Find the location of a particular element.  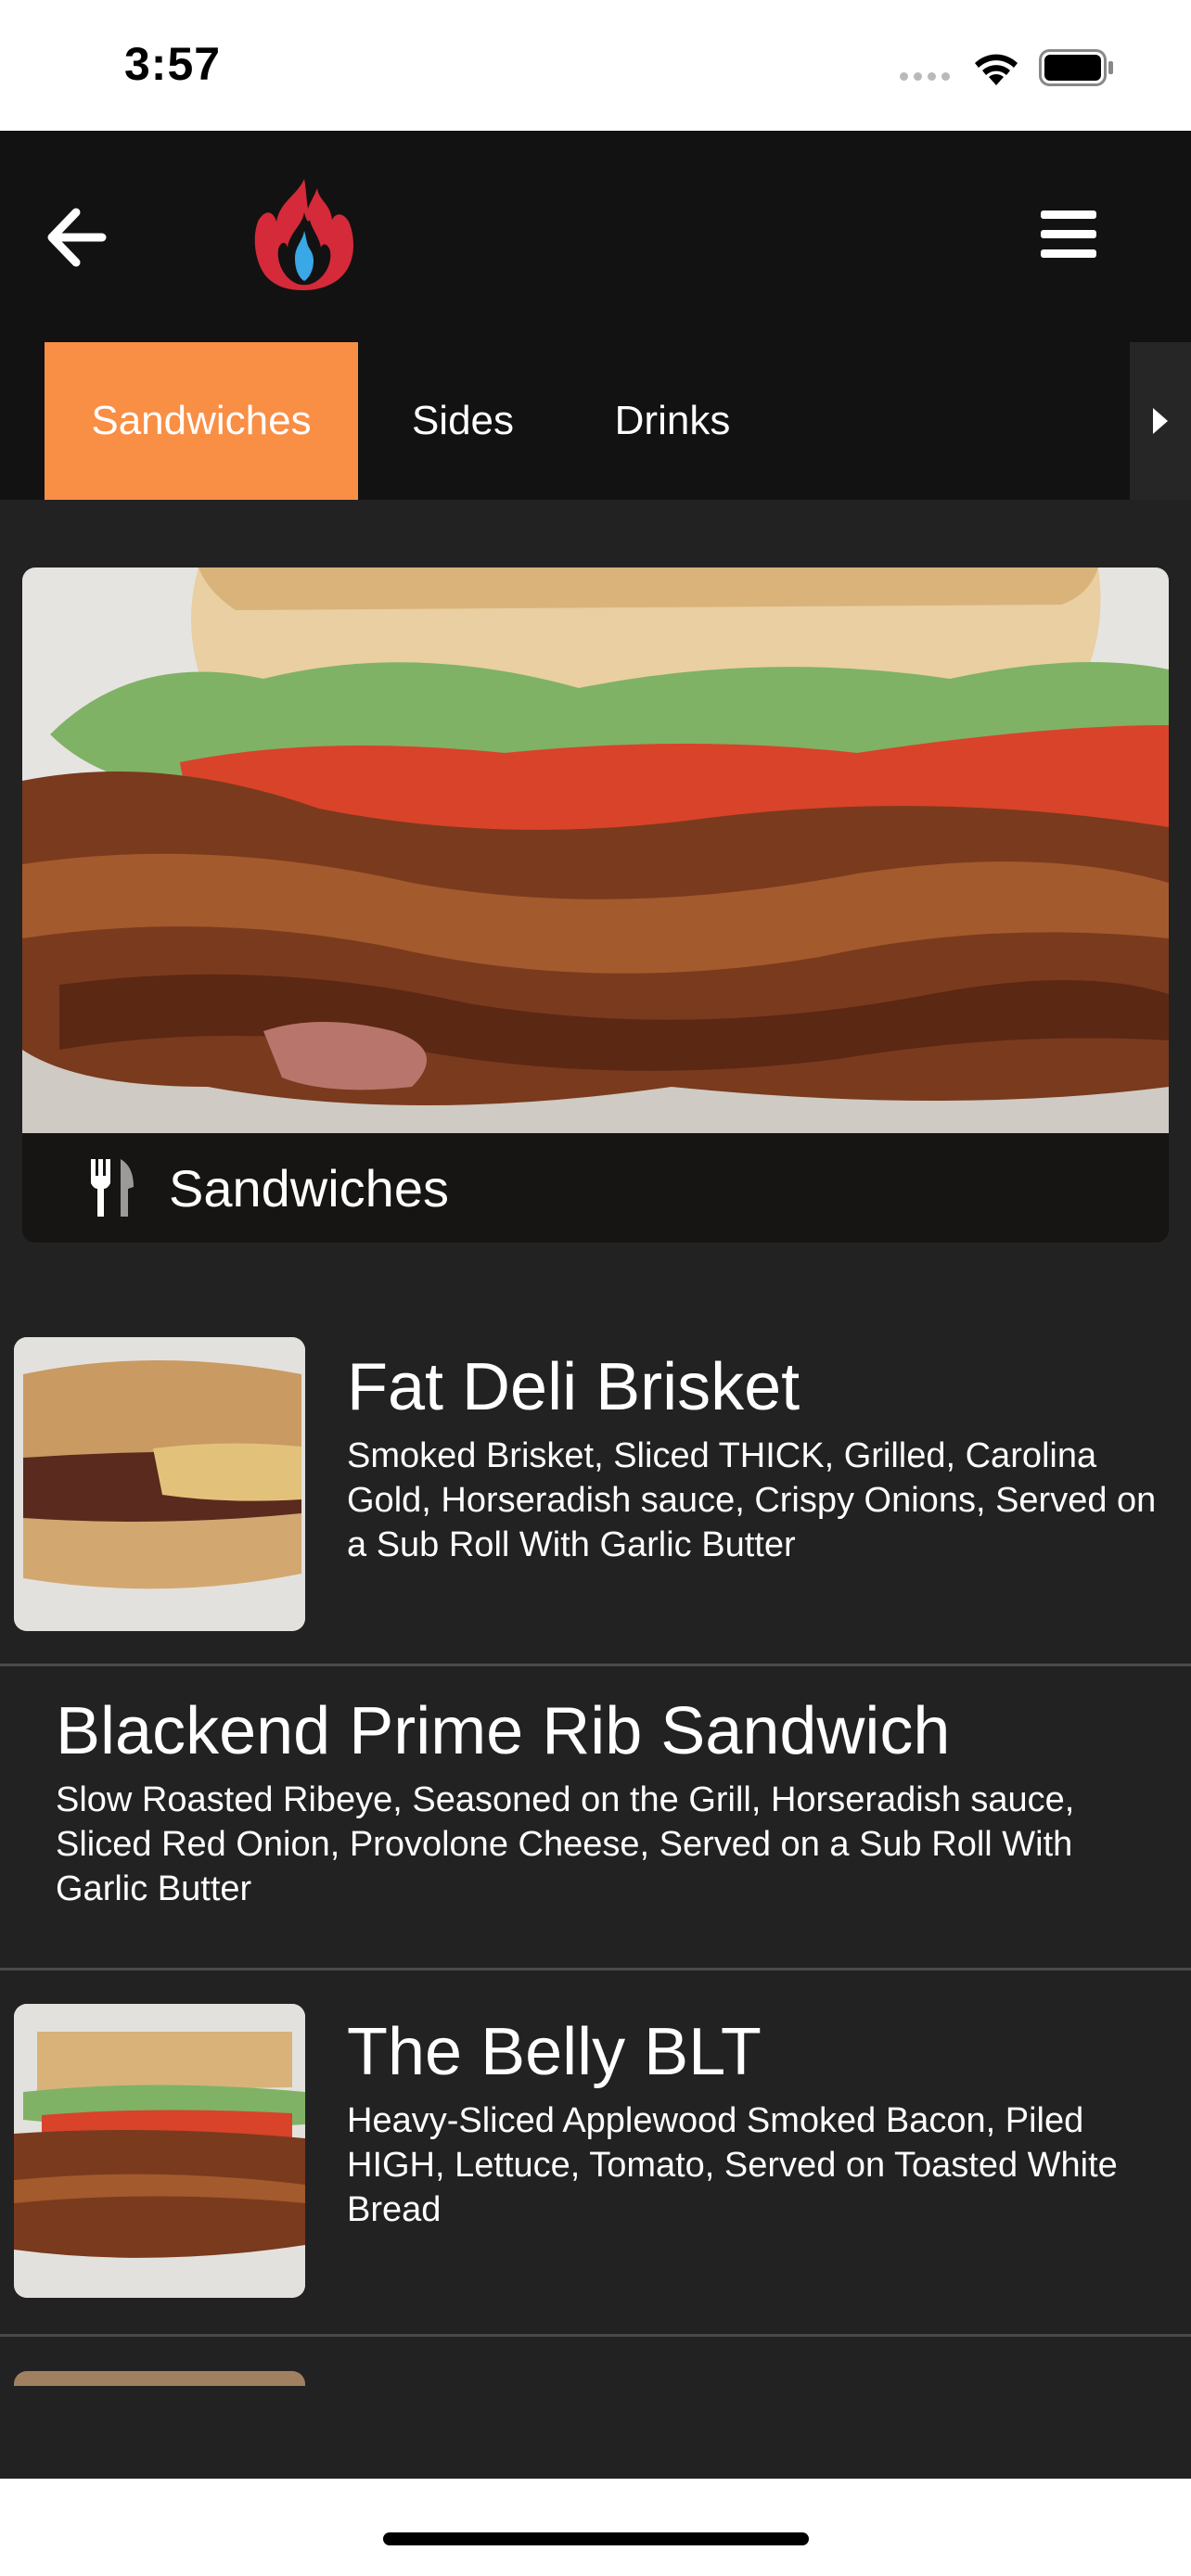

tab-scroll-right-button is located at coordinates (1160, 421).